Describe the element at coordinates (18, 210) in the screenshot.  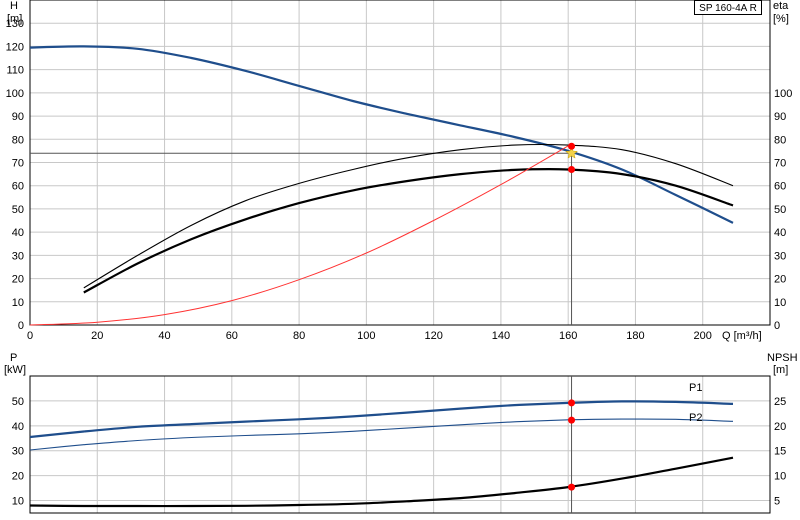
I see `y-tick-label-left: 50` at that location.